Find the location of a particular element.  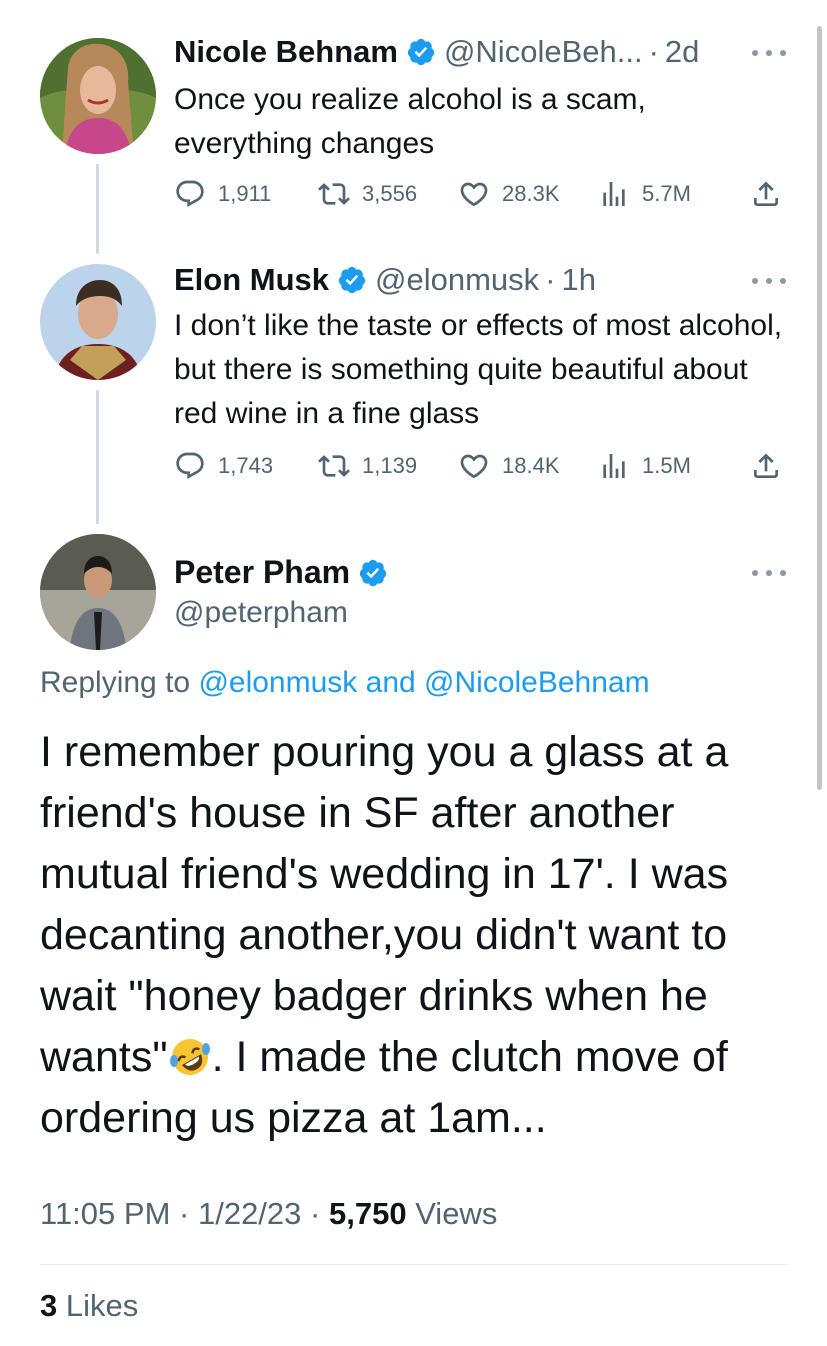

tweet-header: Elon Musk @elonmusk · 1h is located at coordinates (385, 280).